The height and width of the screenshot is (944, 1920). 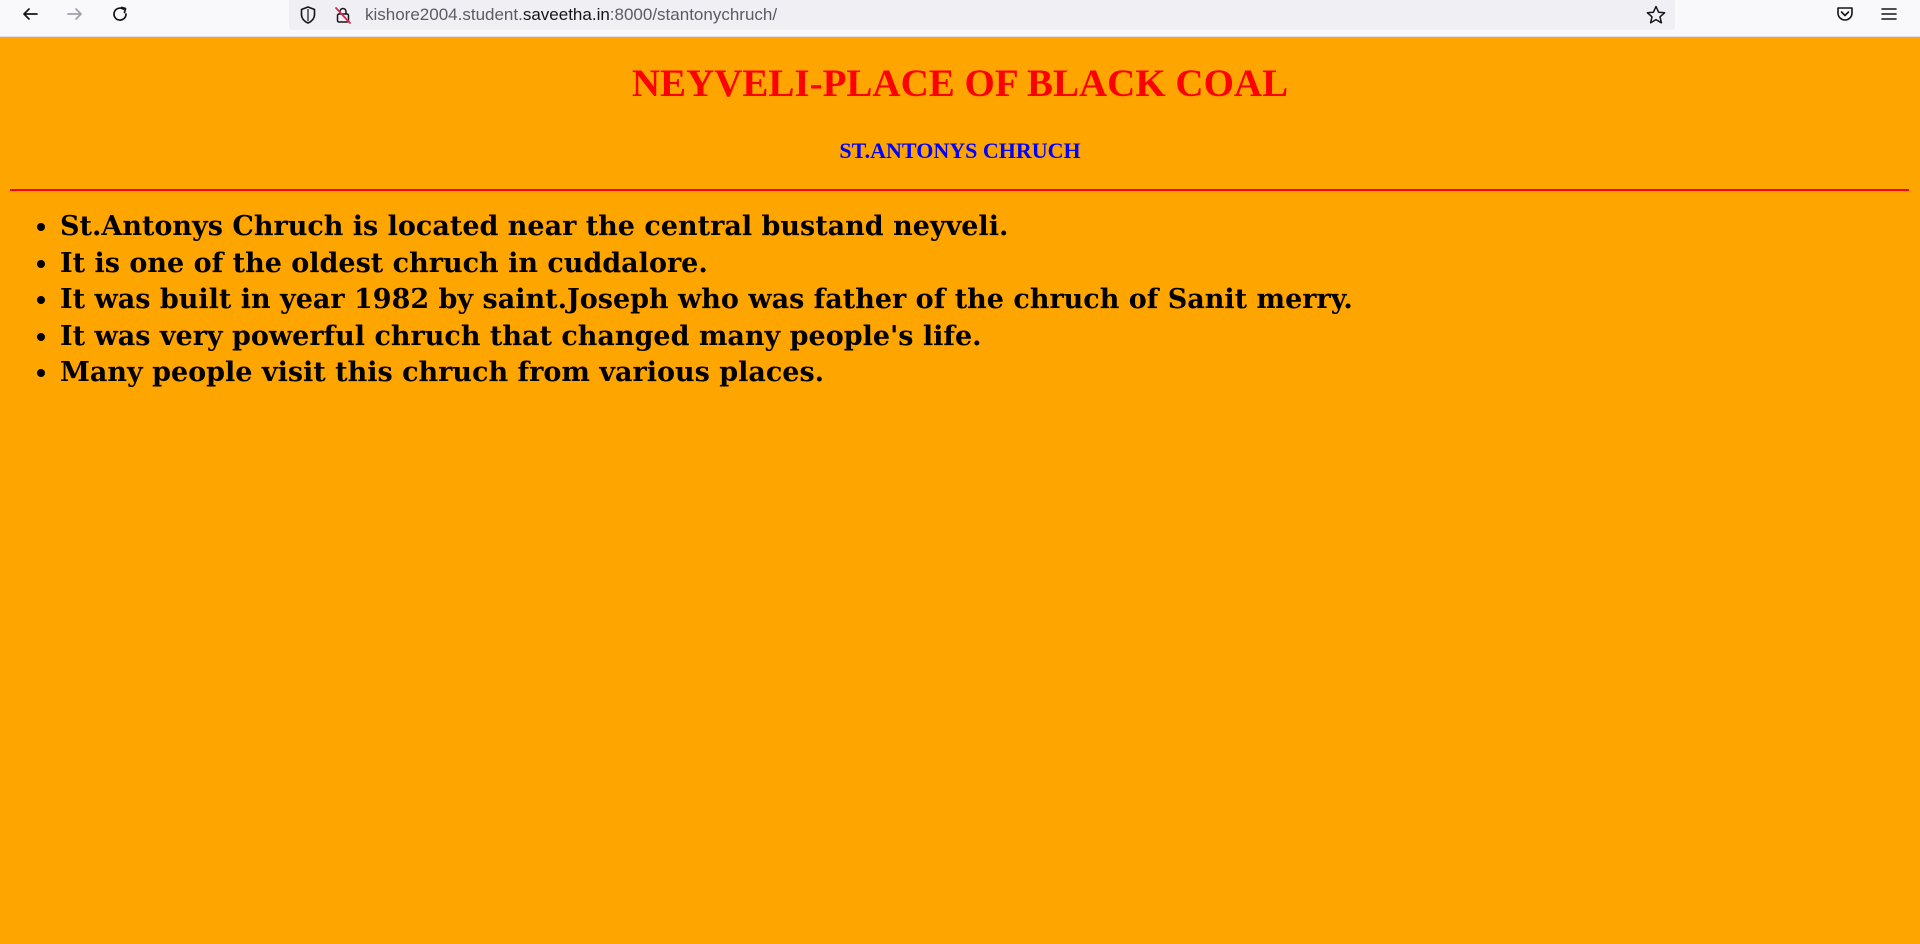 What do you see at coordinates (308, 15) in the screenshot?
I see `shield-icon` at bounding box center [308, 15].